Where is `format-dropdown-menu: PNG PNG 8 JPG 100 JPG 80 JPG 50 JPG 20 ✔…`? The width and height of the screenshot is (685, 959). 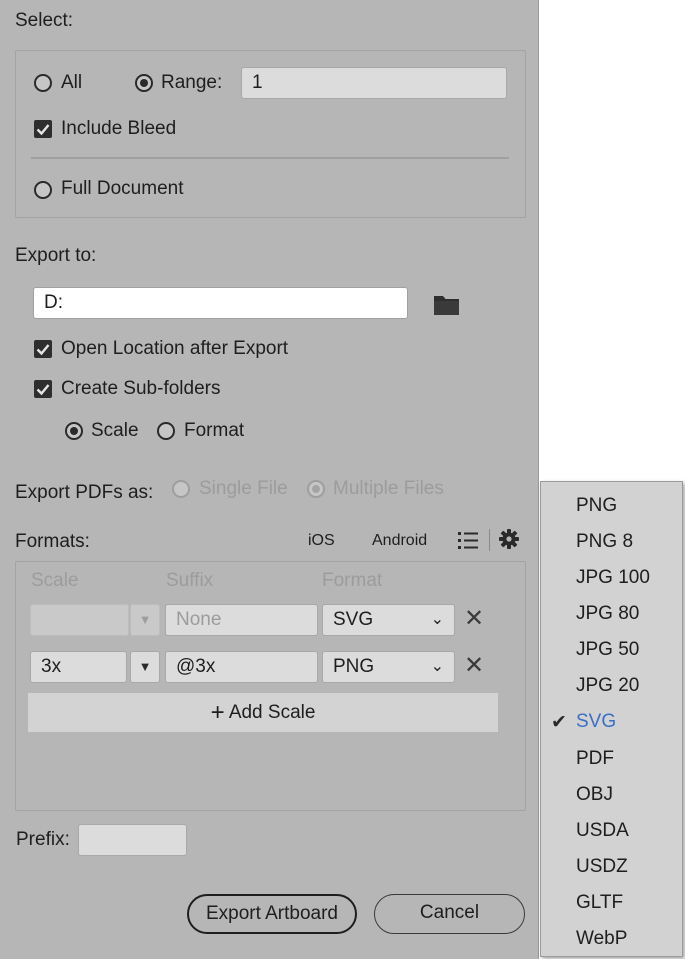
format-dropdown-menu: PNG PNG 8 JPG 100 JPG 80 JPG 50 JPG 20 ✔… is located at coordinates (611, 719).